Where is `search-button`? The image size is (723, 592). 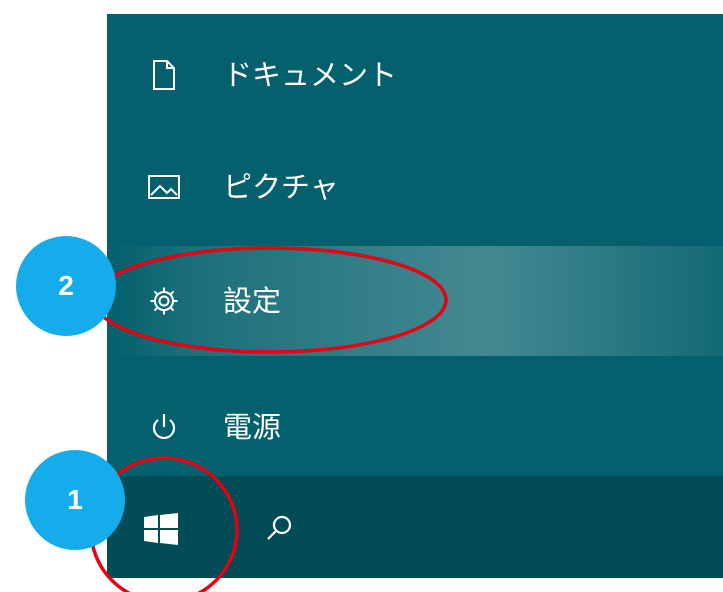
search-button is located at coordinates (279, 528).